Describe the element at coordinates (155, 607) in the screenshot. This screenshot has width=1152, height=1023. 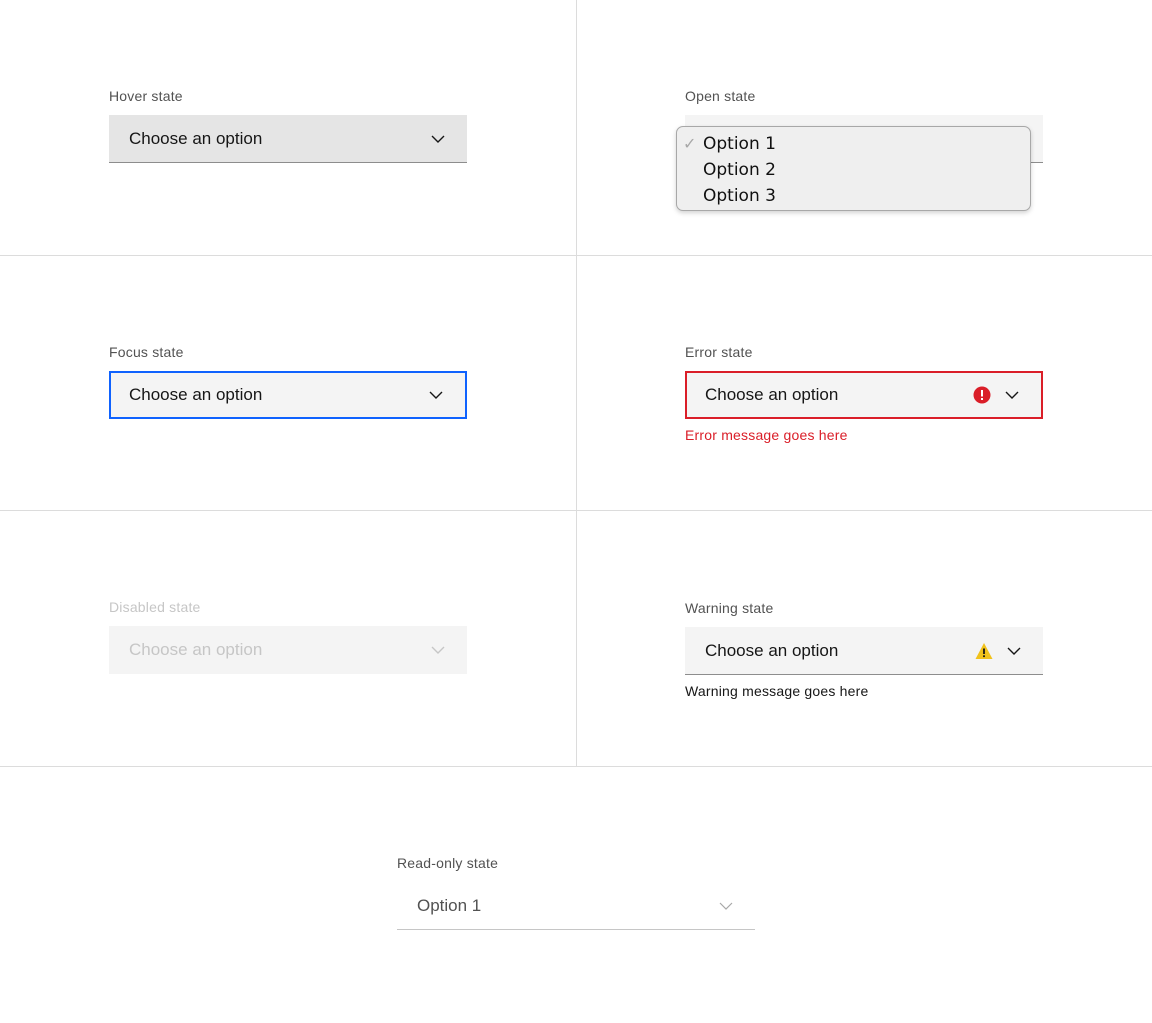
I see `field-label: Disabled state` at that location.